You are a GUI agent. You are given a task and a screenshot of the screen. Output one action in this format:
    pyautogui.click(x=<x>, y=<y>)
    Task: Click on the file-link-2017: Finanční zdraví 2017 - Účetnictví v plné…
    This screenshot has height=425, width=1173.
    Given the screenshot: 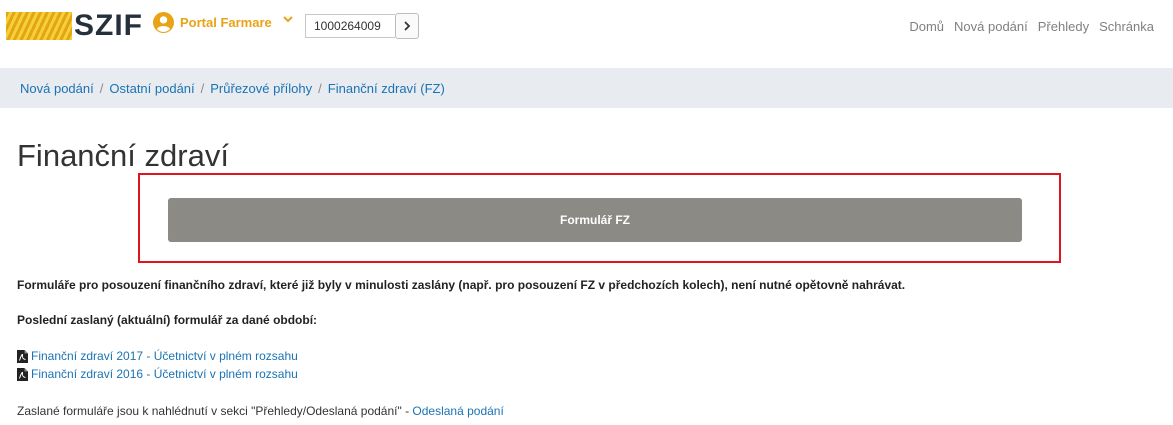 What is the action you would take?
    pyautogui.click(x=157, y=356)
    